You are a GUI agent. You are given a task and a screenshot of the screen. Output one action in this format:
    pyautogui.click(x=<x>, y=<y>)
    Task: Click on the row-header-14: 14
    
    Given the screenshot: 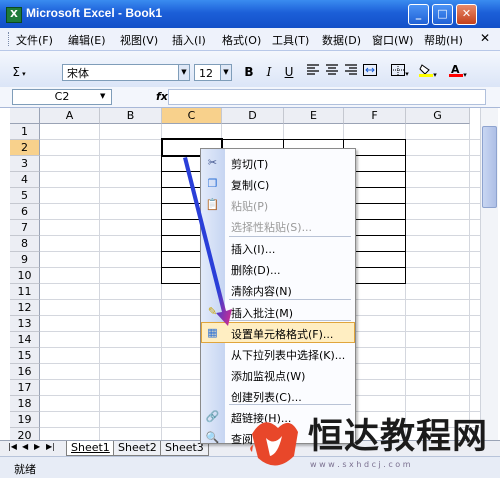 What is the action you would take?
    pyautogui.click(x=25, y=340)
    